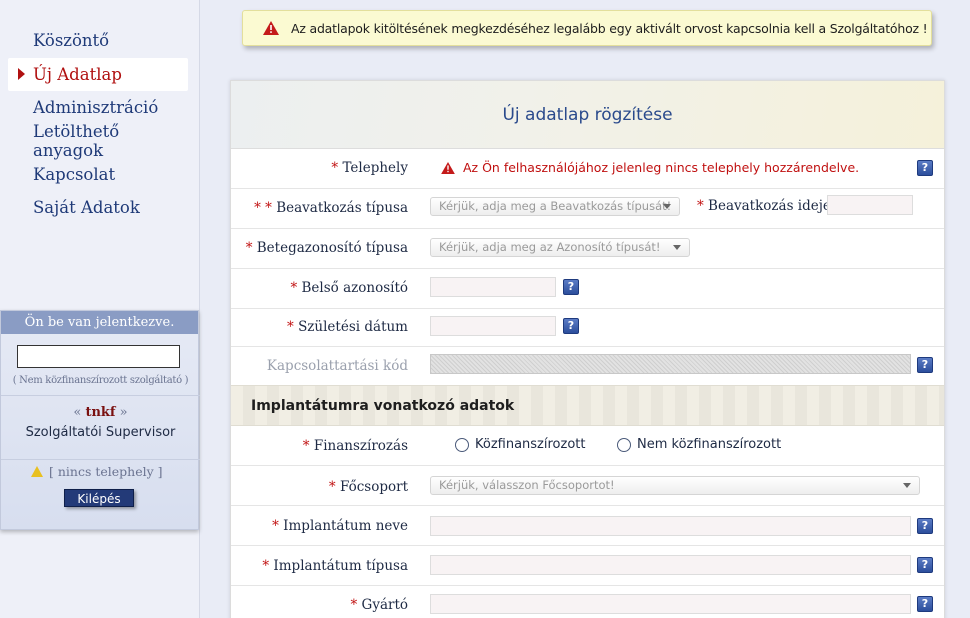 The width and height of the screenshot is (970, 618). What do you see at coordinates (587, 405) in the screenshot?
I see `section-header: Implantátumra vonatkozó adatok` at bounding box center [587, 405].